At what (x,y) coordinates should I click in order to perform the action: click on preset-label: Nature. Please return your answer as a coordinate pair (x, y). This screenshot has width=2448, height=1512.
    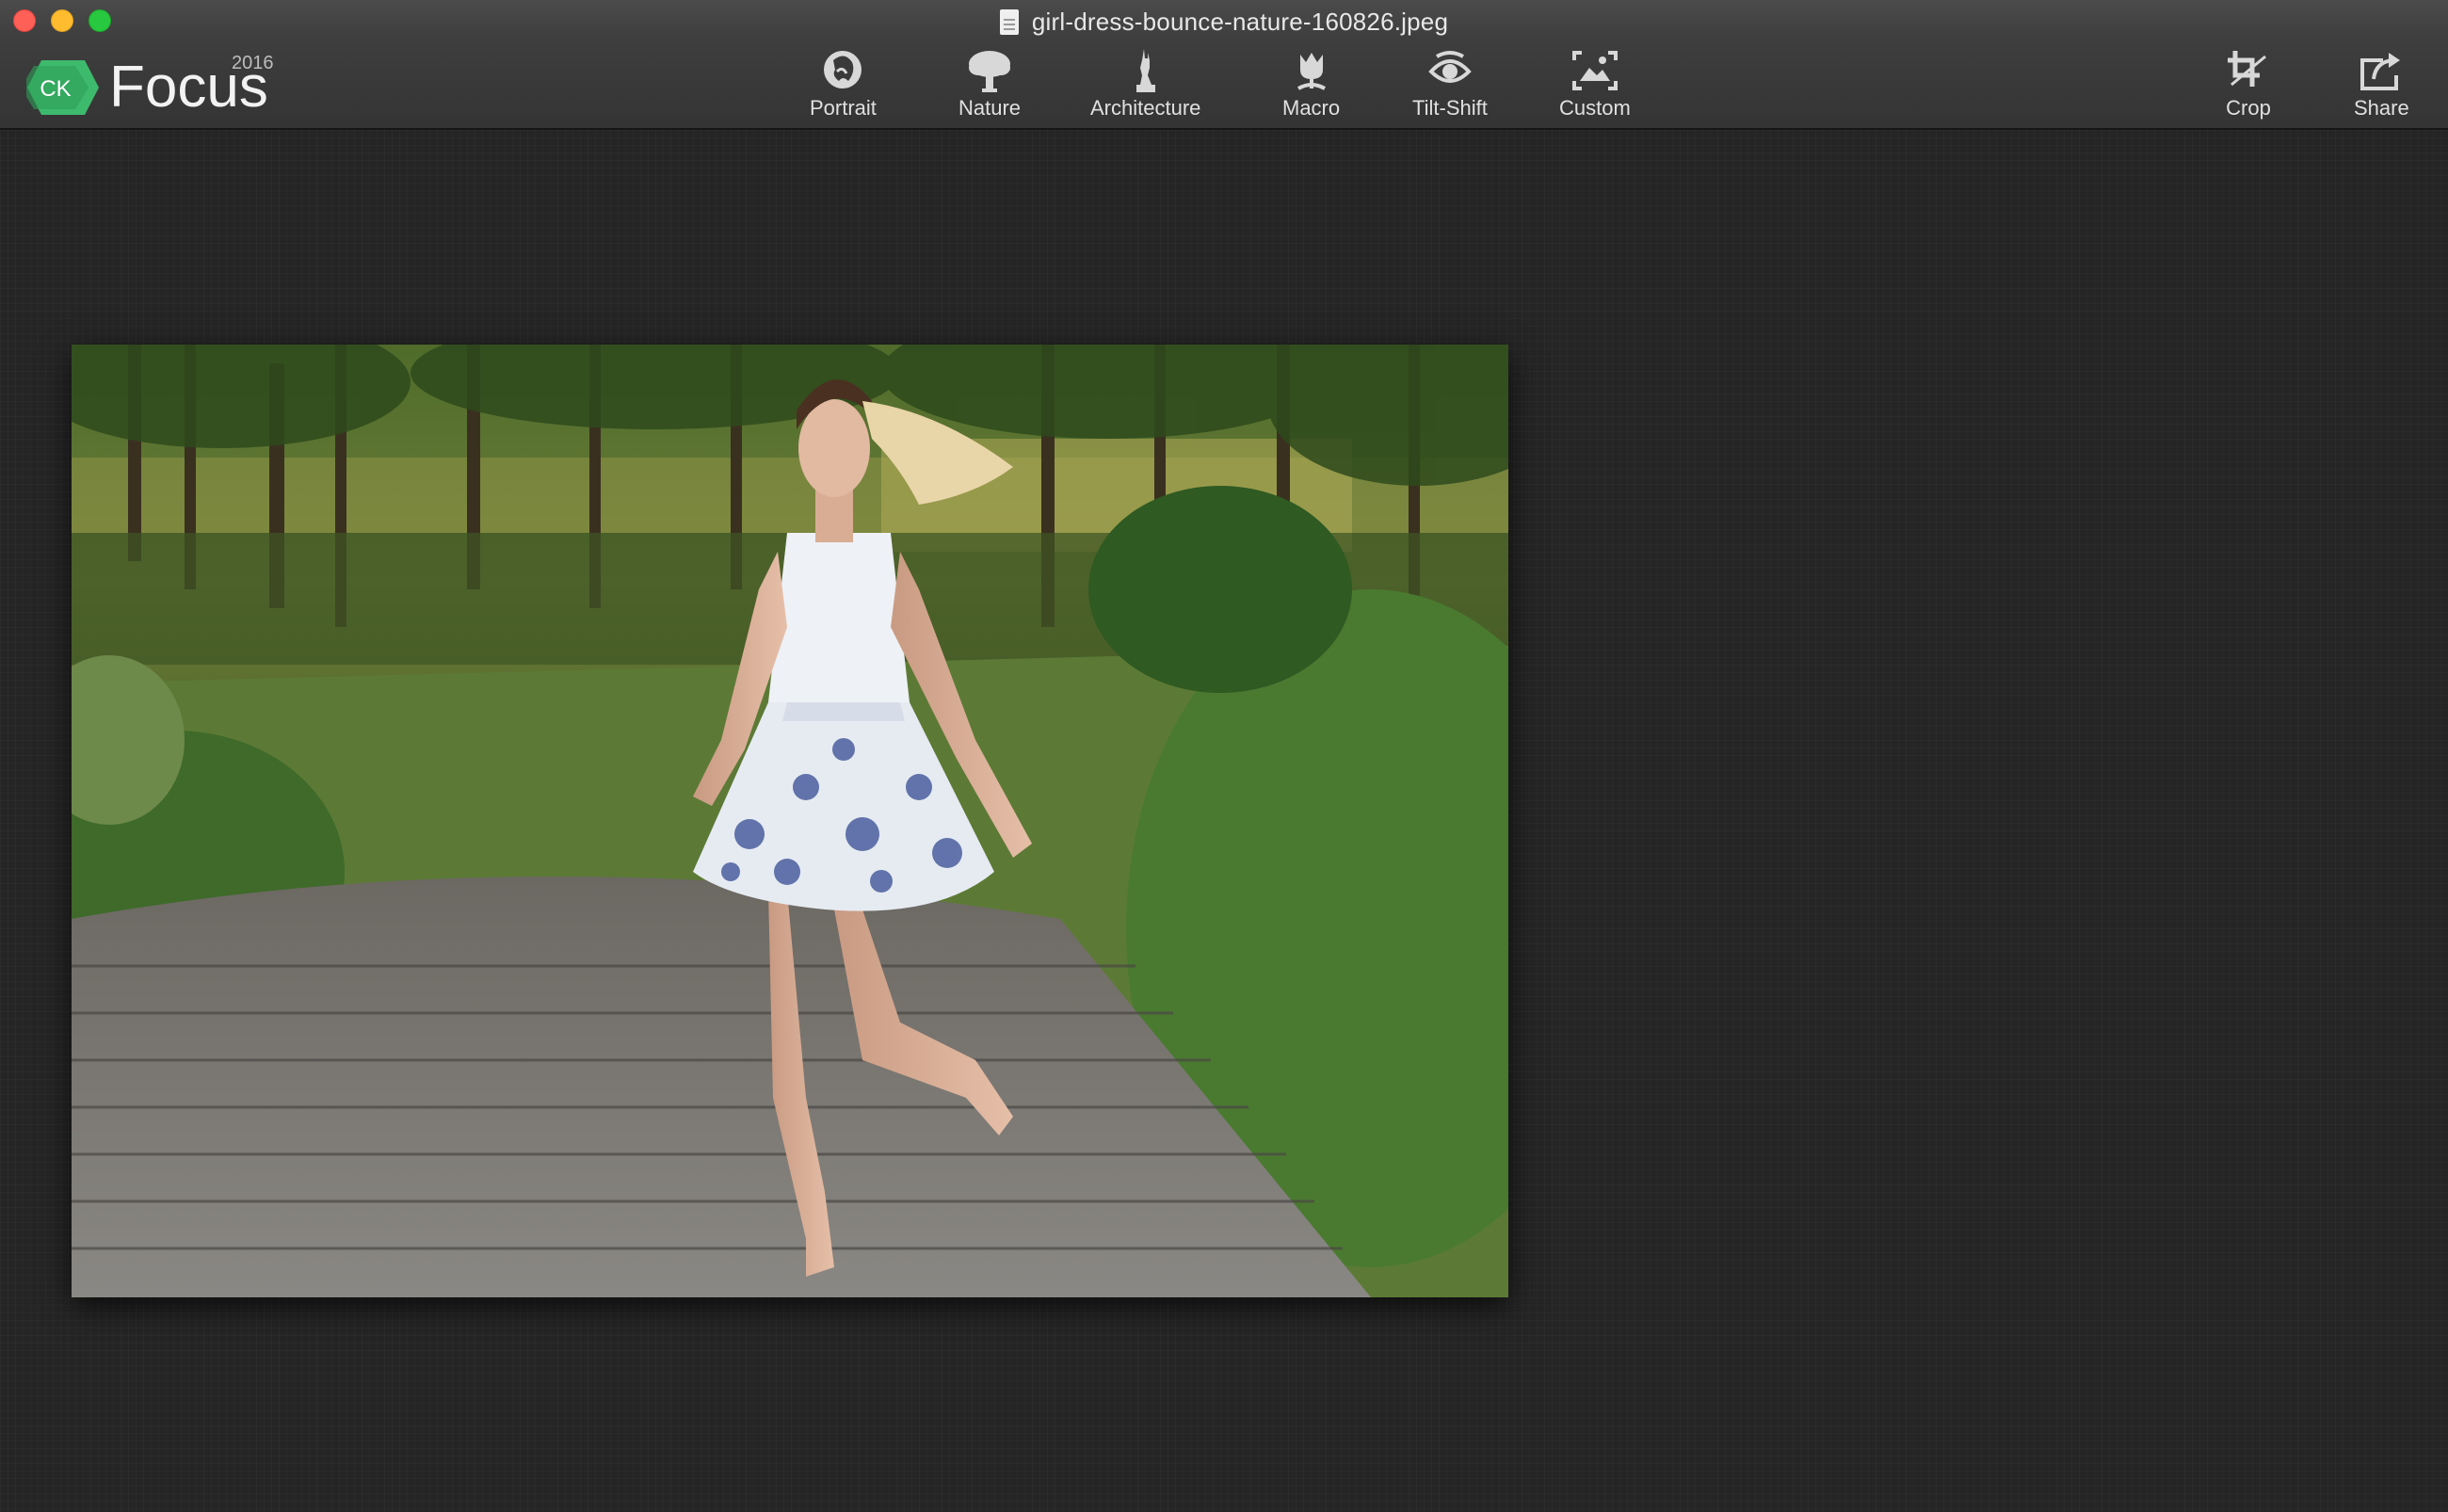
    Looking at the image, I should click on (990, 108).